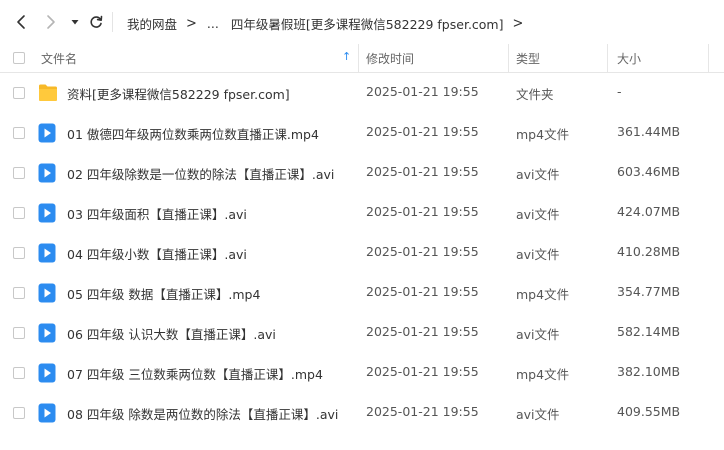 The width and height of the screenshot is (724, 450). Describe the element at coordinates (649, 411) in the screenshot. I see `file-size: 409.55MB` at that location.